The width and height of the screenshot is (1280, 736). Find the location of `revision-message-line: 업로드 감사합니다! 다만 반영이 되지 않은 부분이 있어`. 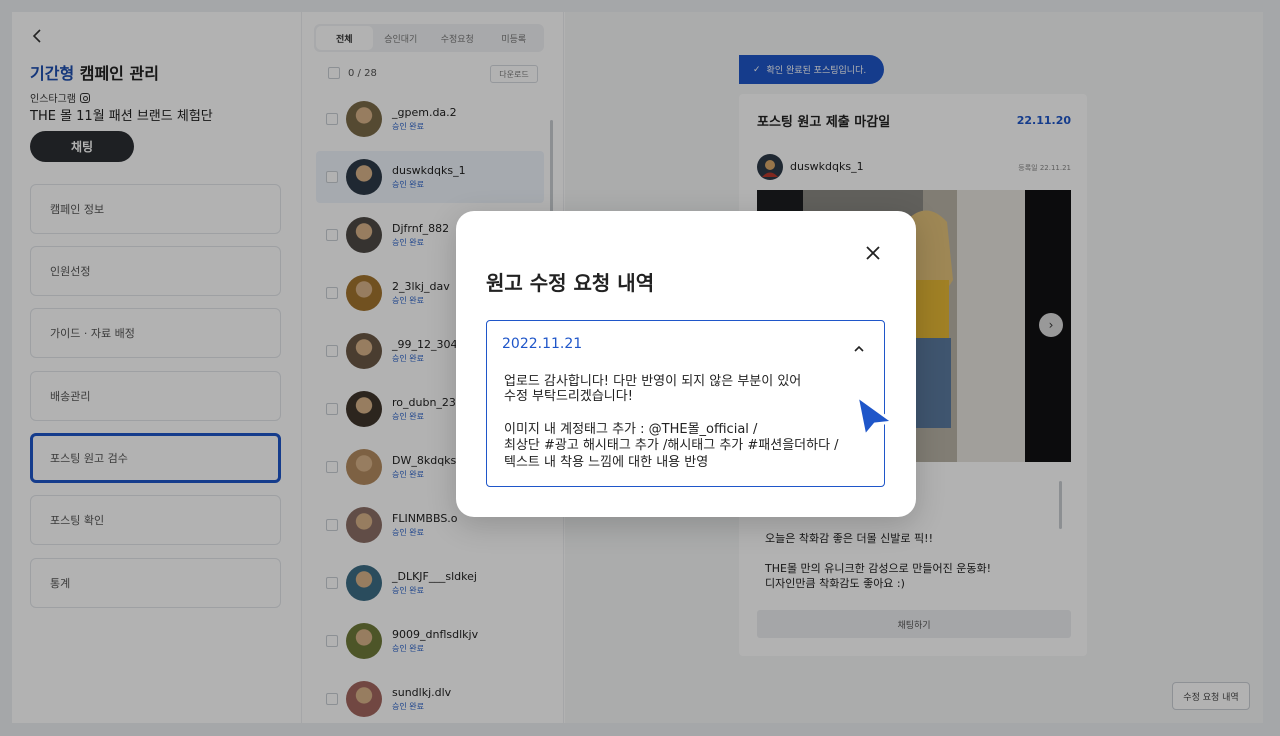

revision-message-line: 업로드 감사합니다! 다만 반영이 되지 않은 부분이 있어 is located at coordinates (653, 381).